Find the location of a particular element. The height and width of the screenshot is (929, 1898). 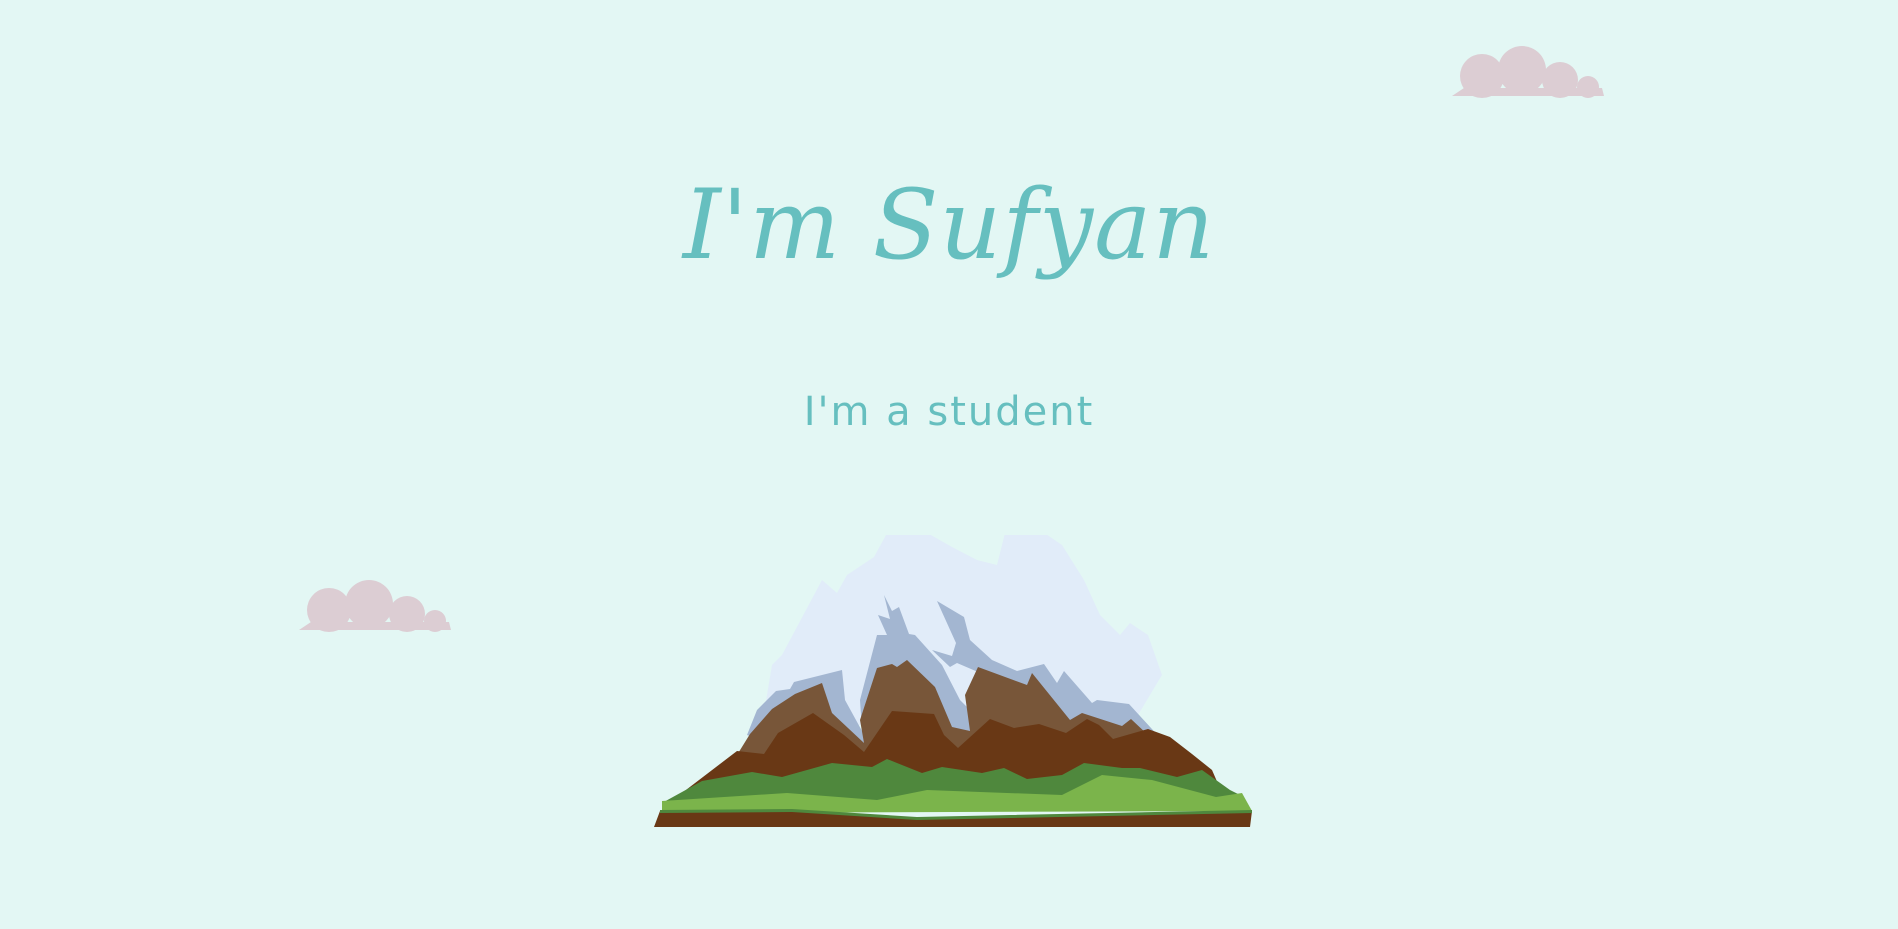

hero-subtitle: I'm a student is located at coordinates (949, 412).